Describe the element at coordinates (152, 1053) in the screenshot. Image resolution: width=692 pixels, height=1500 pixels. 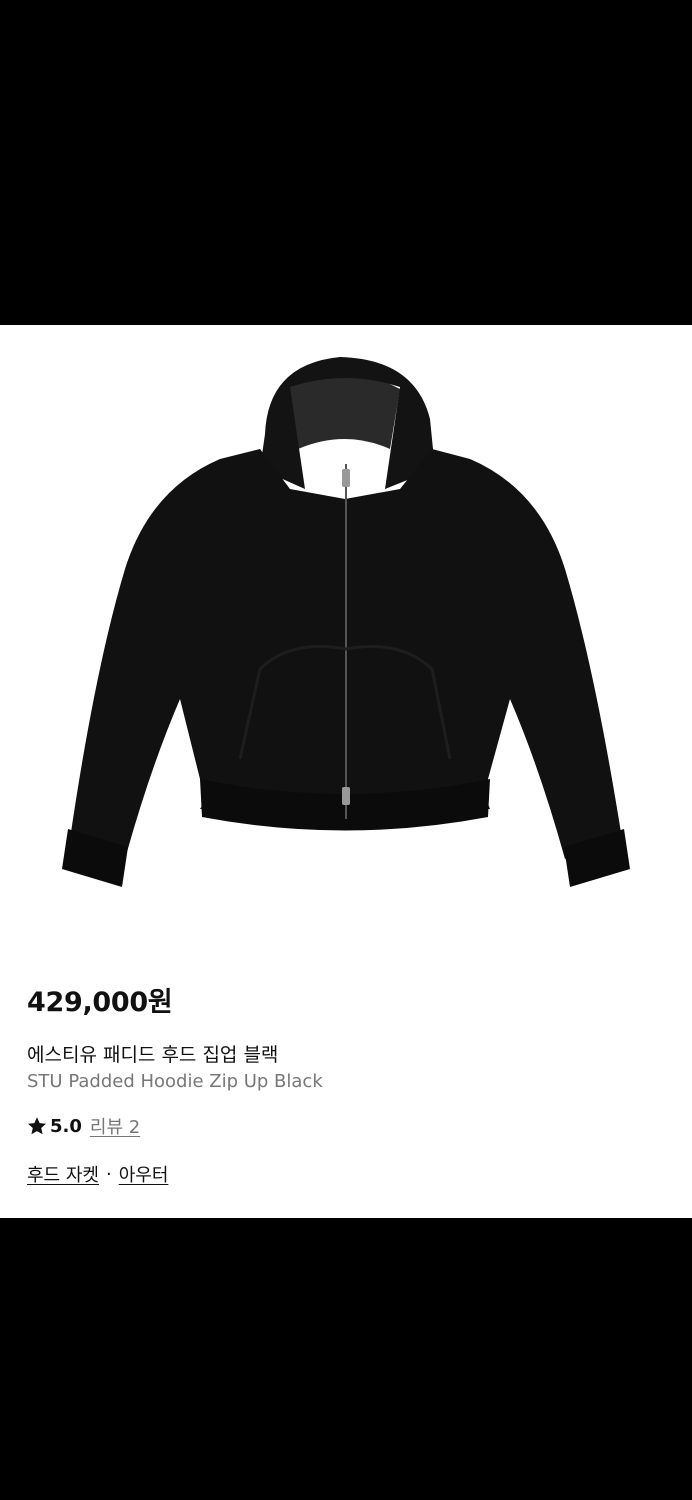
I see `product-name-korean: 에스티유 패디드 후드 집업 블랙` at that location.